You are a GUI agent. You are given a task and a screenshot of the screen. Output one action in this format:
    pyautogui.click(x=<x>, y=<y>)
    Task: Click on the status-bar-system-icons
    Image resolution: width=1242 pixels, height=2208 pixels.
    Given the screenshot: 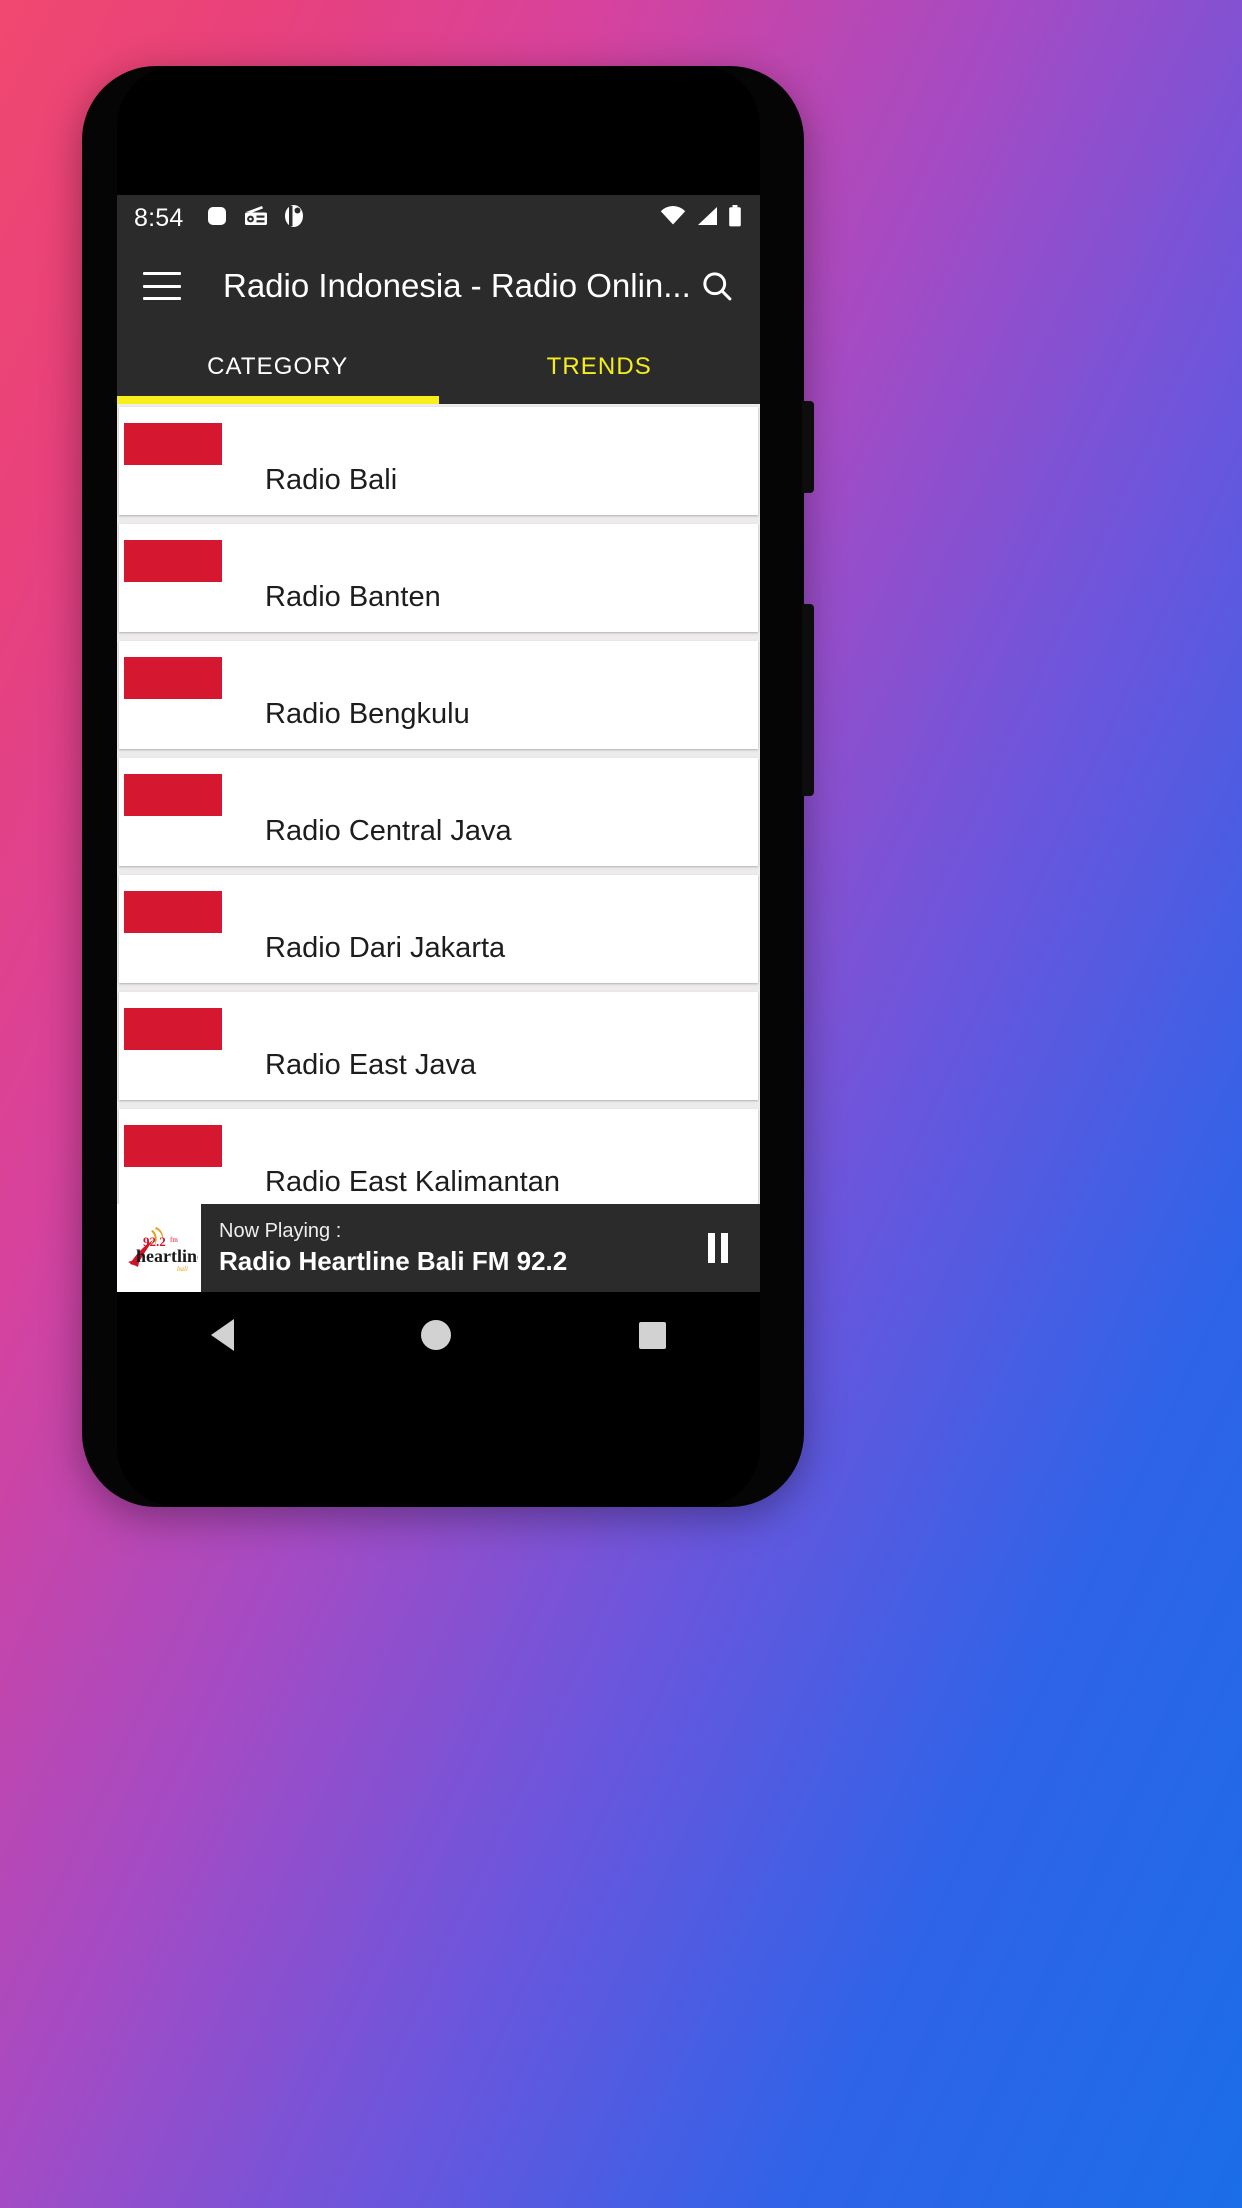 What is the action you would take?
    pyautogui.click(x=701, y=218)
    